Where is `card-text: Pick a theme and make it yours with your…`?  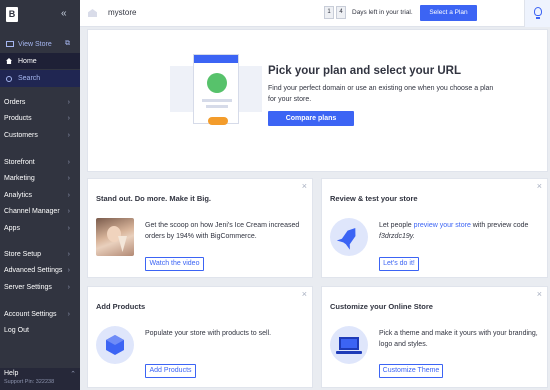 card-text: Pick a theme and make it yours with your… is located at coordinates (458, 339).